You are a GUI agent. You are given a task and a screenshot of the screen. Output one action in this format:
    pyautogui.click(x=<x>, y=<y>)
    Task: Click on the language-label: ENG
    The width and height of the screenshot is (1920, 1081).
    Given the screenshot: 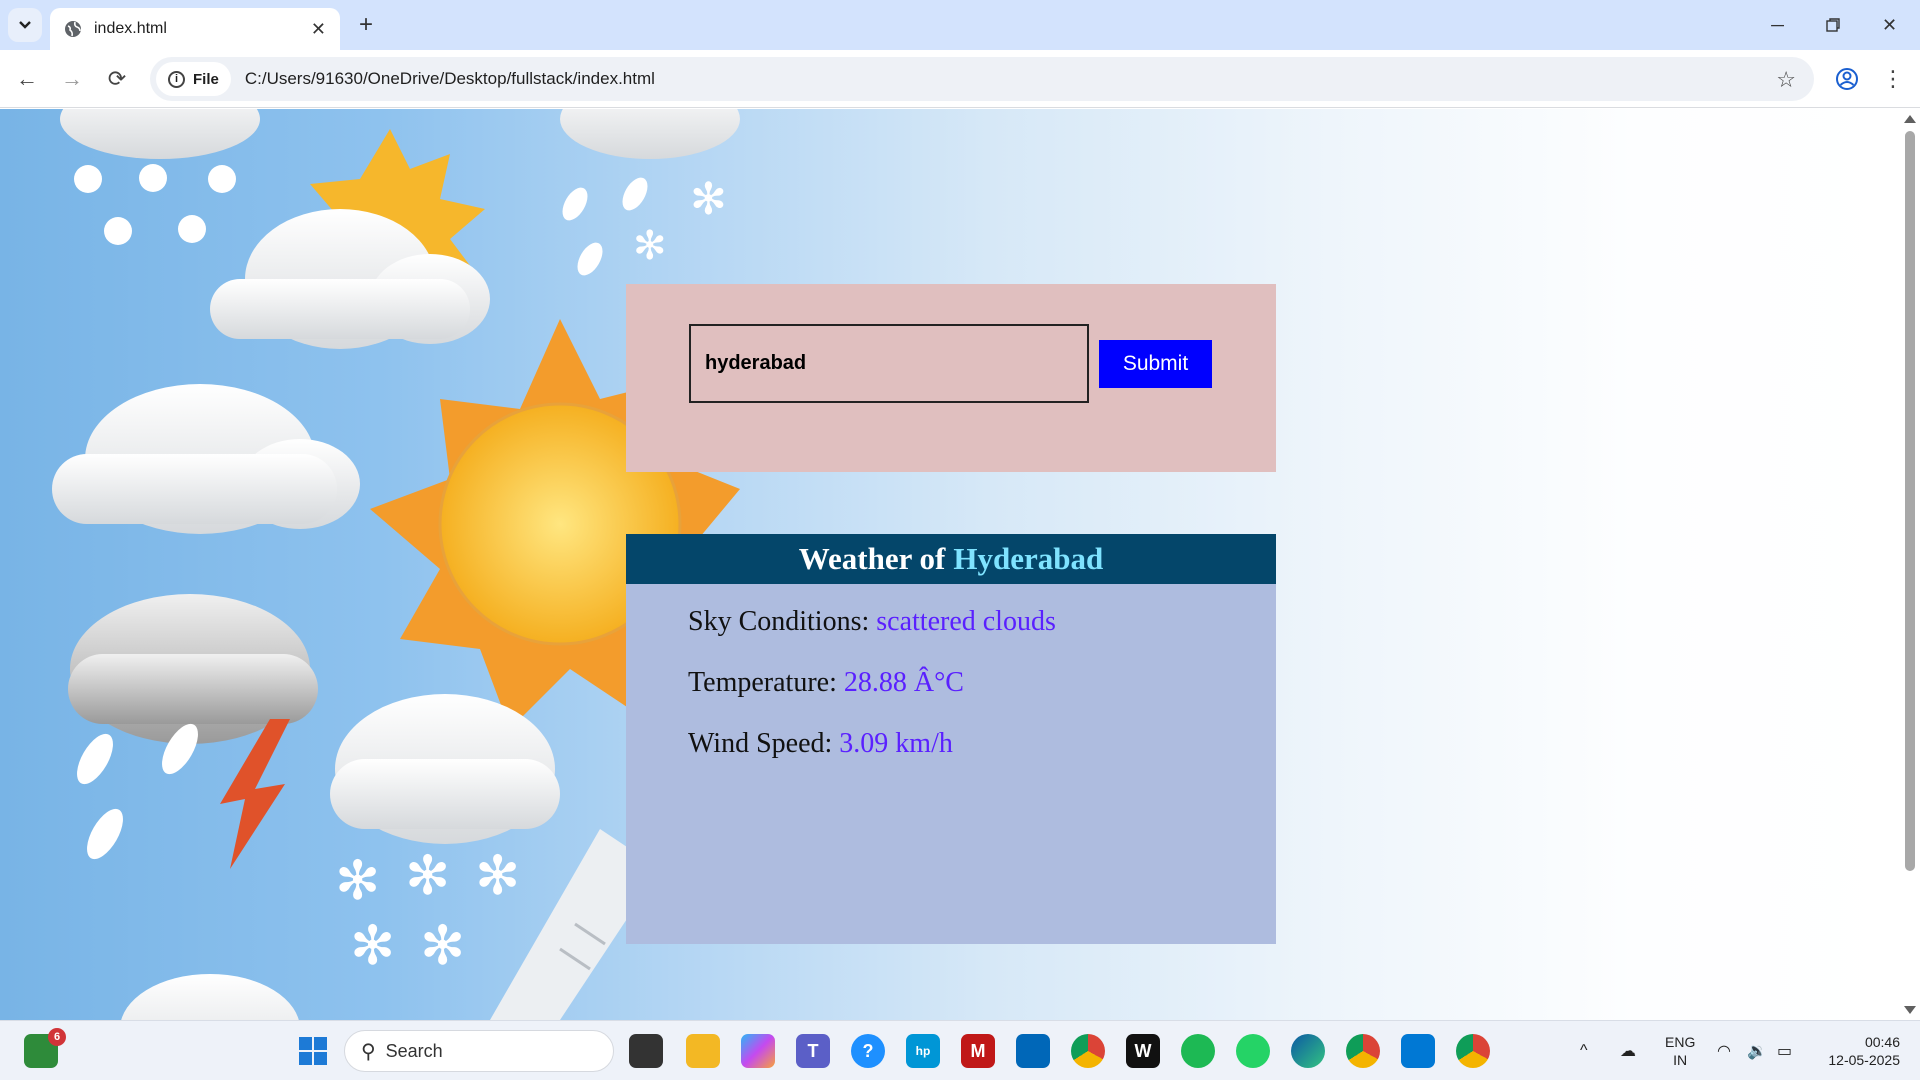 What is the action you would take?
    pyautogui.click(x=1680, y=1042)
    